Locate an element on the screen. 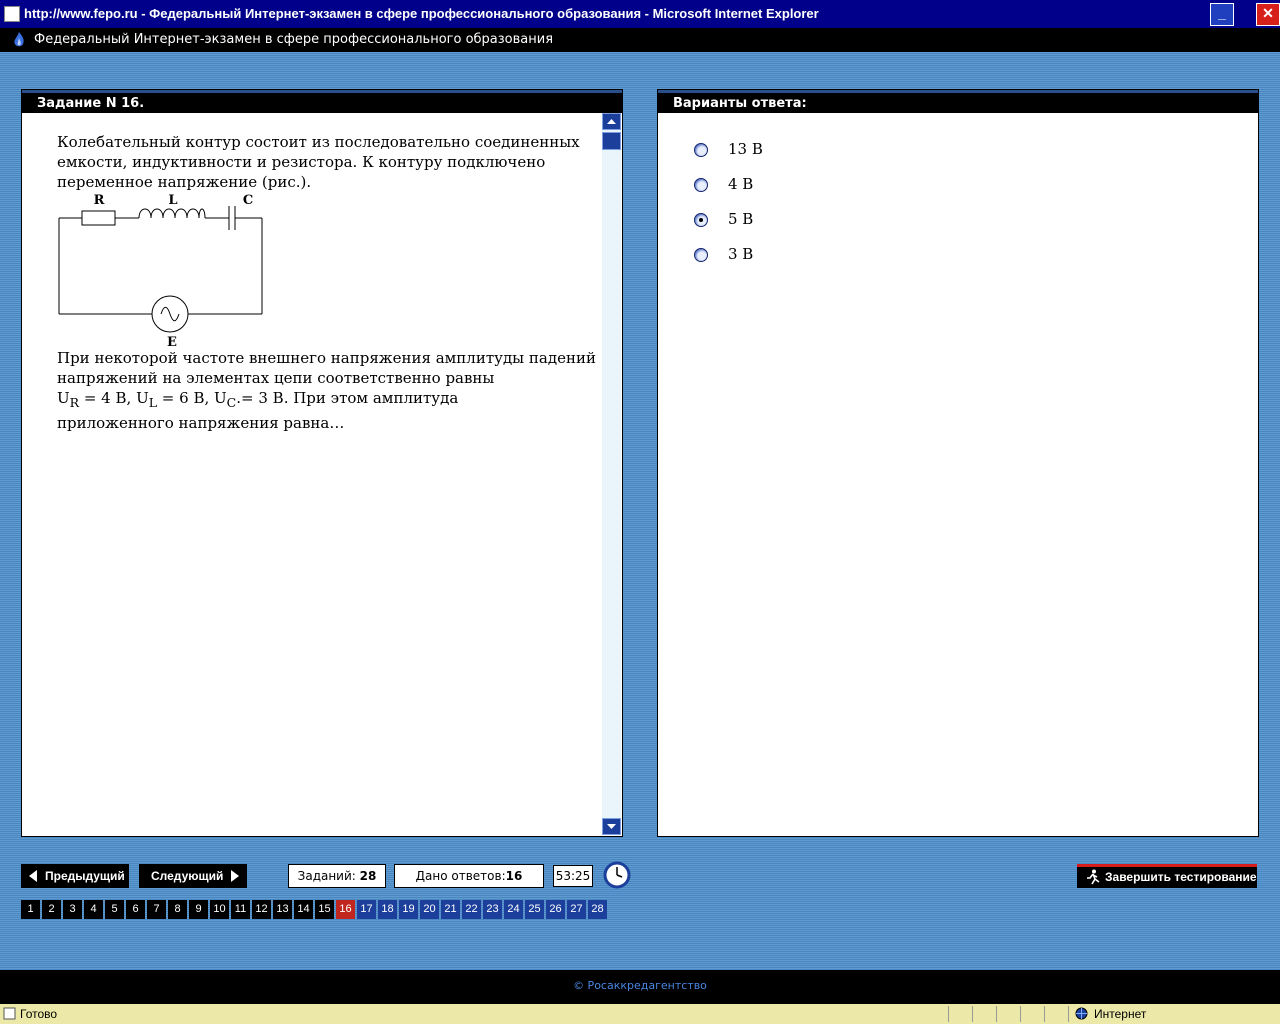  radio-button-selected is located at coordinates (701, 220).